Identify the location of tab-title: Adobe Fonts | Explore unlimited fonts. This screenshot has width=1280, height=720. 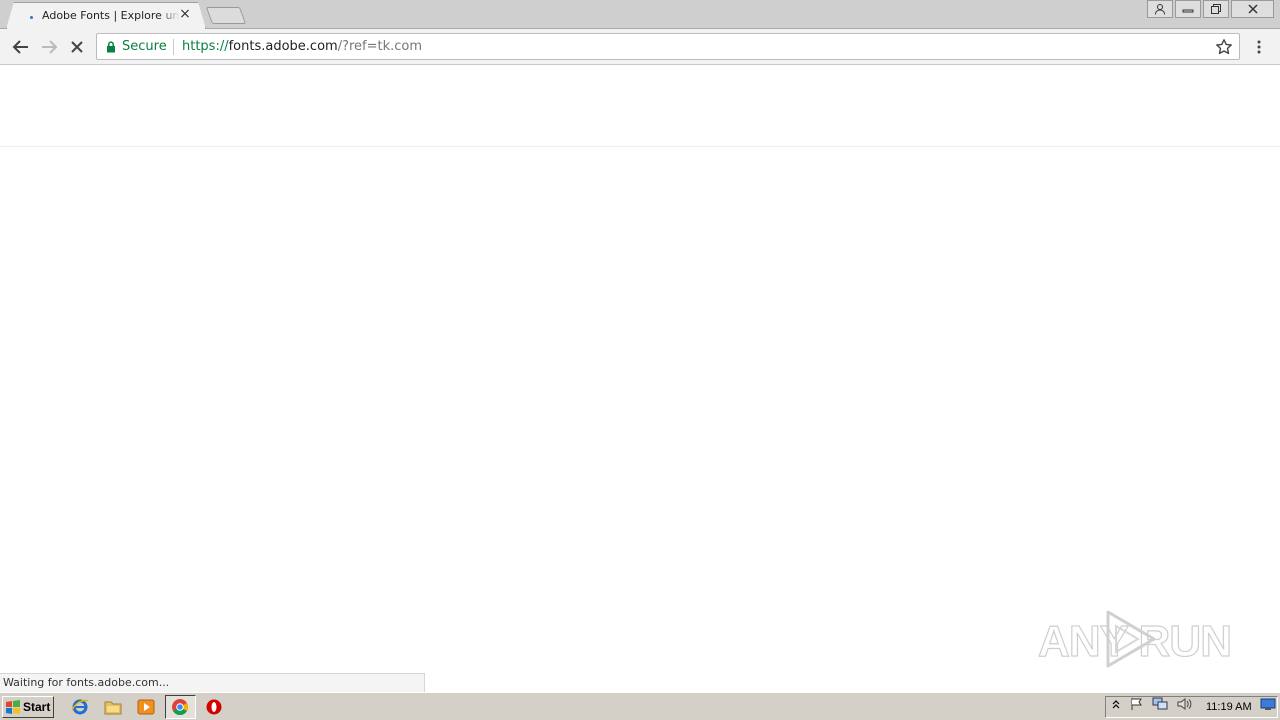
(111, 15).